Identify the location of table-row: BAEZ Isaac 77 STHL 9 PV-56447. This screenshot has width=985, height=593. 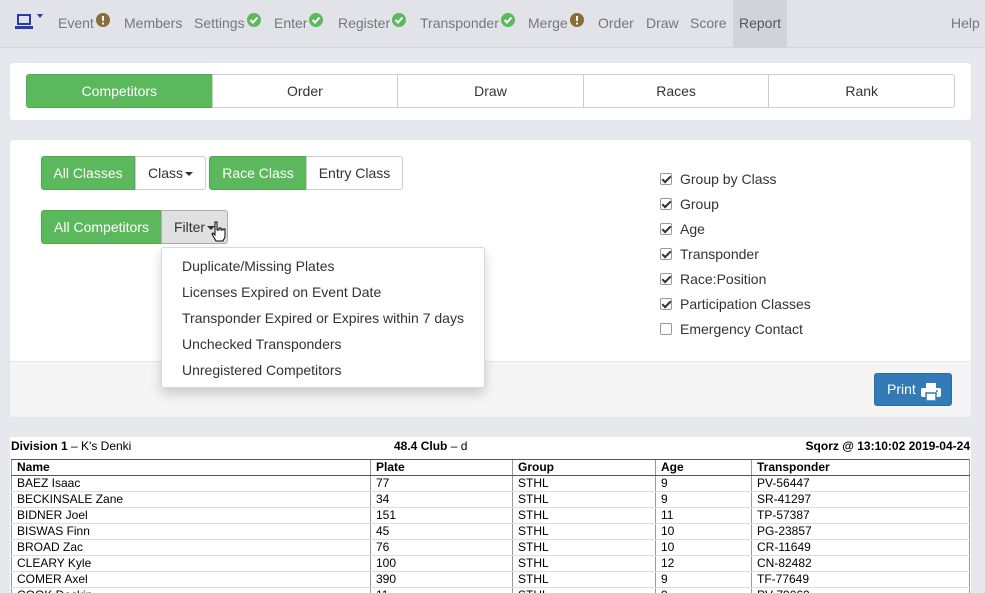
(490, 483).